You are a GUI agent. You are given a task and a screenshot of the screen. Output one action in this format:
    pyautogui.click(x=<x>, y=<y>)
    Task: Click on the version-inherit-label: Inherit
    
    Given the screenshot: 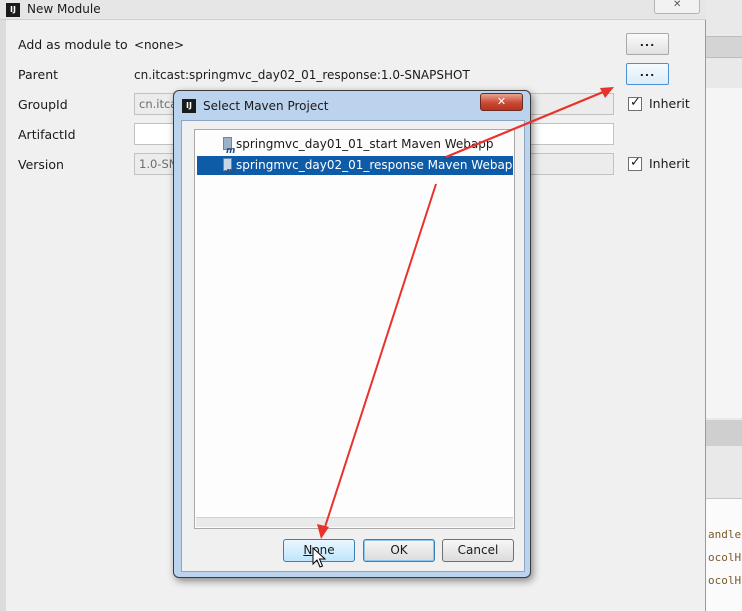 What is the action you would take?
    pyautogui.click(x=669, y=163)
    